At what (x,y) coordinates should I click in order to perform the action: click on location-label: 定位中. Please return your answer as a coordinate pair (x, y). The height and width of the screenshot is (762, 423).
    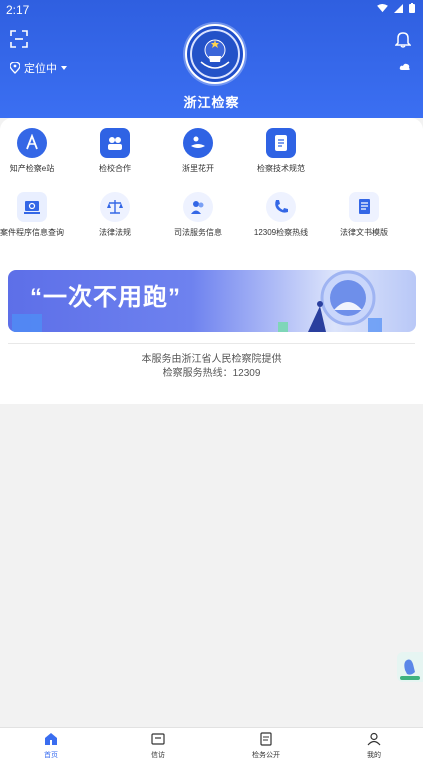
    Looking at the image, I should click on (40, 69).